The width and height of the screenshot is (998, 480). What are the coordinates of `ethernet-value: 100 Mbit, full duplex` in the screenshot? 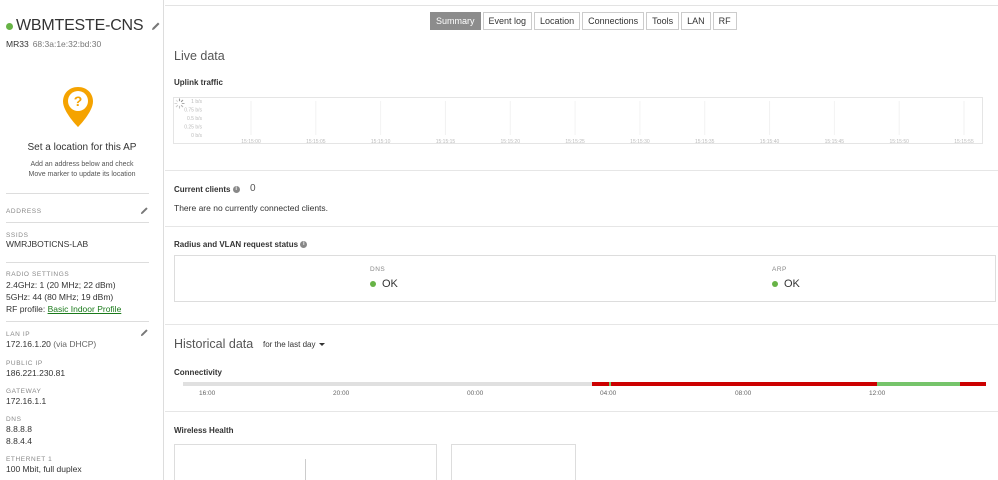 It's located at (44, 469).